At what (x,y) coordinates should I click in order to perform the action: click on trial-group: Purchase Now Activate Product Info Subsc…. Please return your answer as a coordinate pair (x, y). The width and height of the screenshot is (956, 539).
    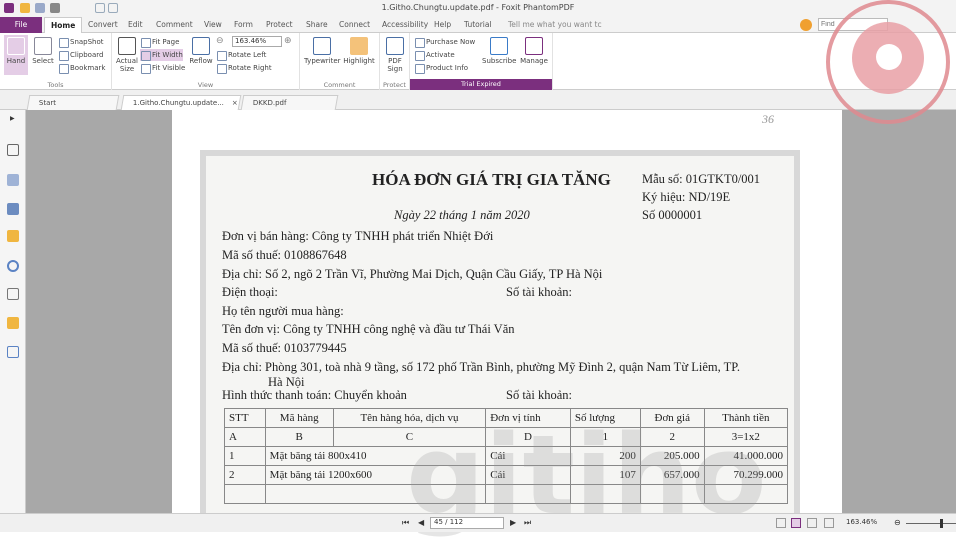
    Looking at the image, I should click on (481, 61).